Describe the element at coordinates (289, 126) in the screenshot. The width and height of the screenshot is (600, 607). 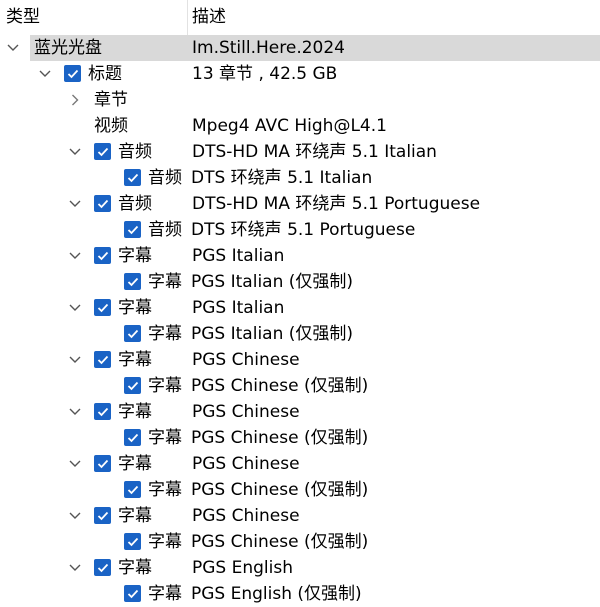
I see `tree-row-description: Mpeg4 AVC High@L4.1` at that location.